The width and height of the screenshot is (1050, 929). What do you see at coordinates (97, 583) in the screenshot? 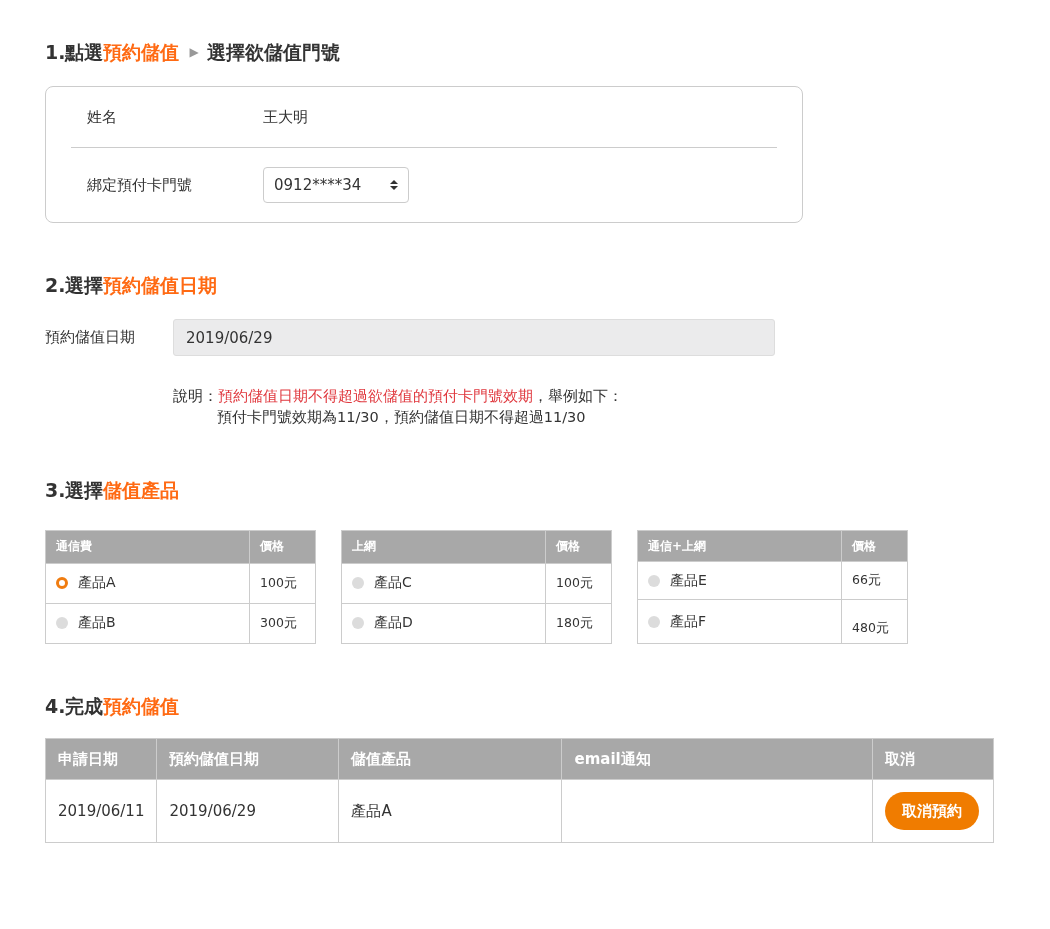
I see `product-name: 產品A` at bounding box center [97, 583].